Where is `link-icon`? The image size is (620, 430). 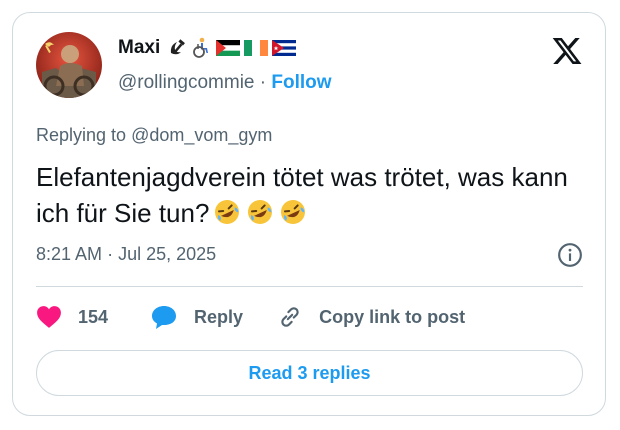
link-icon is located at coordinates (290, 317).